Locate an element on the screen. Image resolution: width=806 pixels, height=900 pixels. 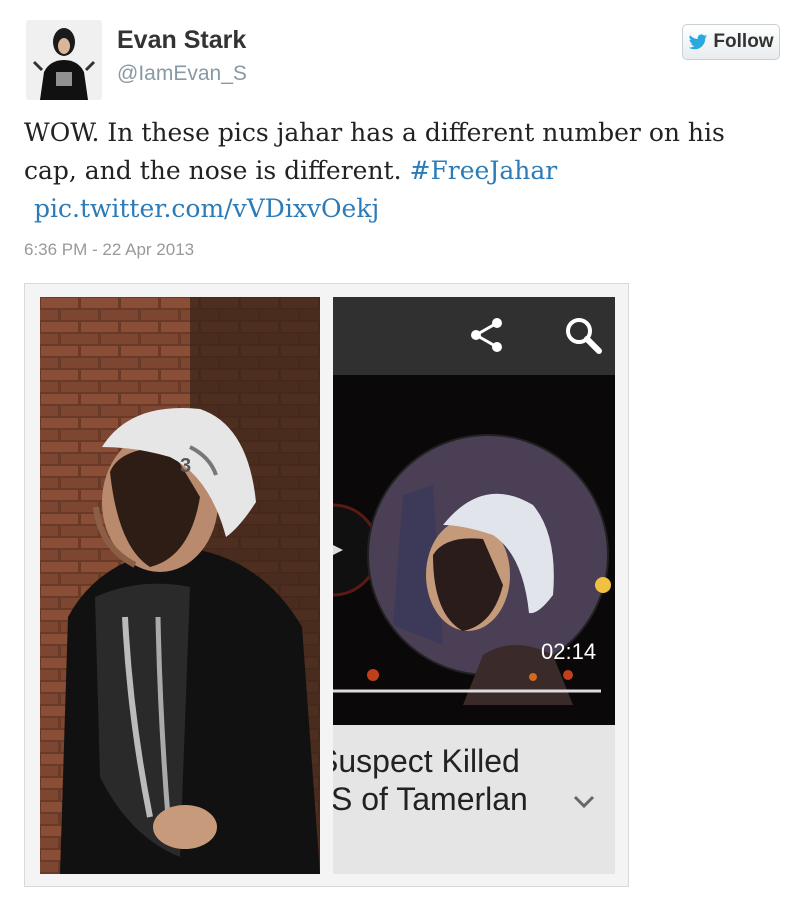
user-avatar-photo is located at coordinates (64, 60).